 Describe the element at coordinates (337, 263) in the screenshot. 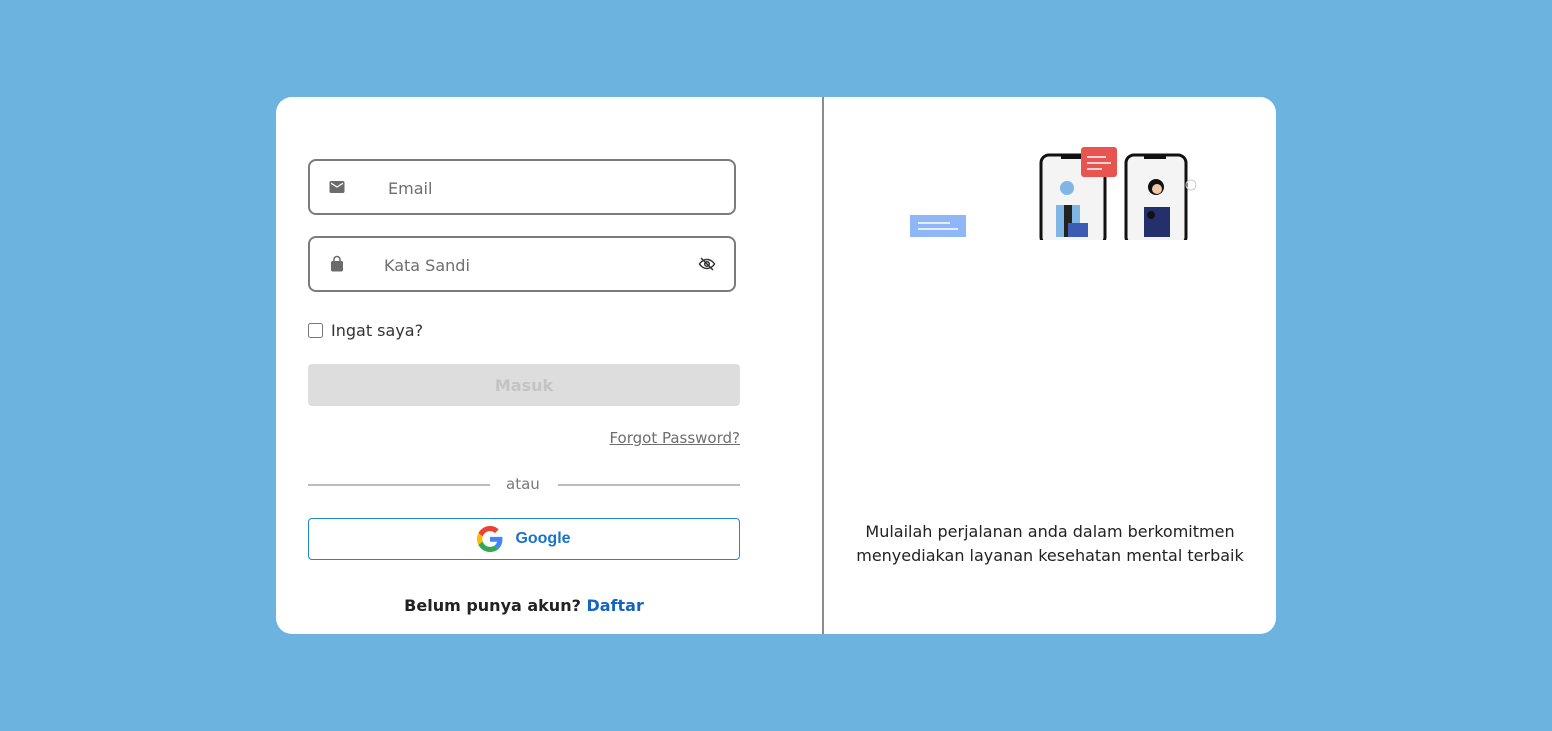

I see `lock-icon` at that location.